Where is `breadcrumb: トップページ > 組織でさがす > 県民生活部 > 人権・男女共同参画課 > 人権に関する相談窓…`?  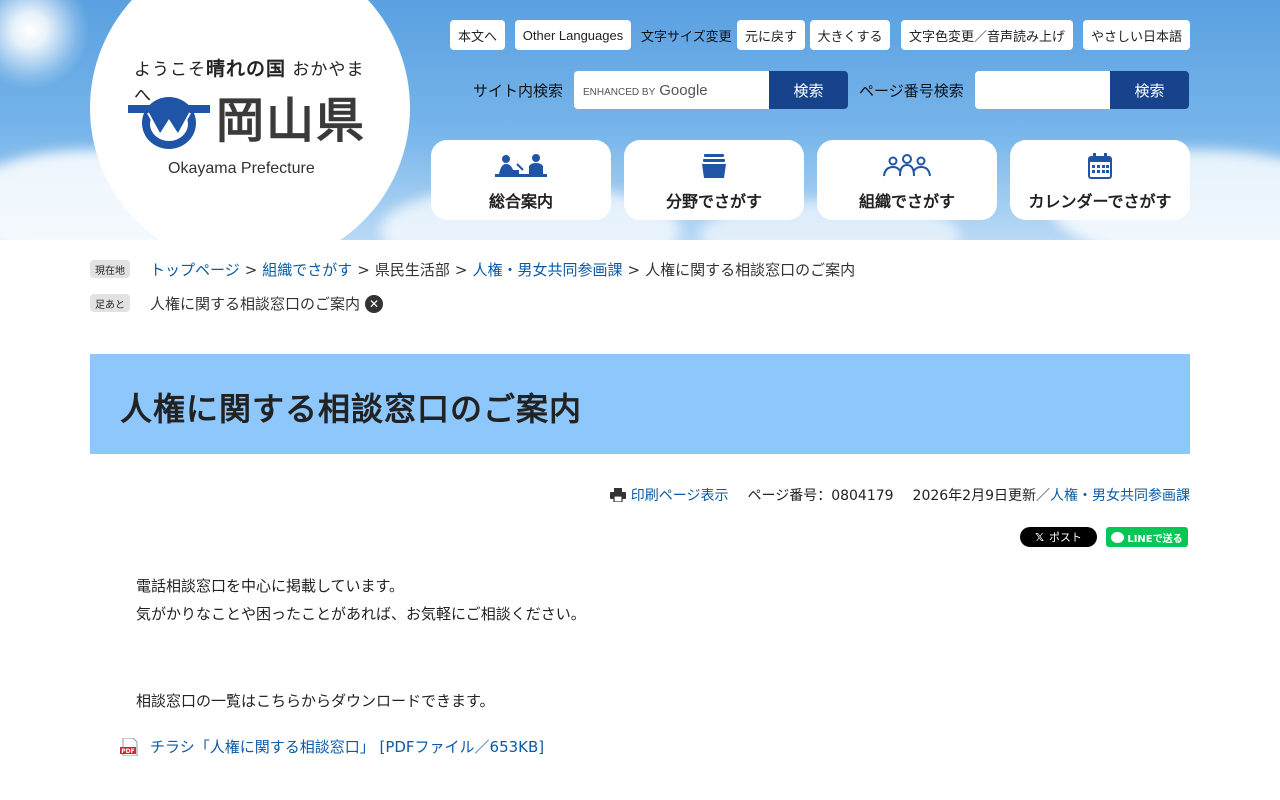 breadcrumb: トップページ > 組織でさがす > 県民生活部 > 人権・男女共同参画課 > 人権に関する相談窓… is located at coordinates (503, 270).